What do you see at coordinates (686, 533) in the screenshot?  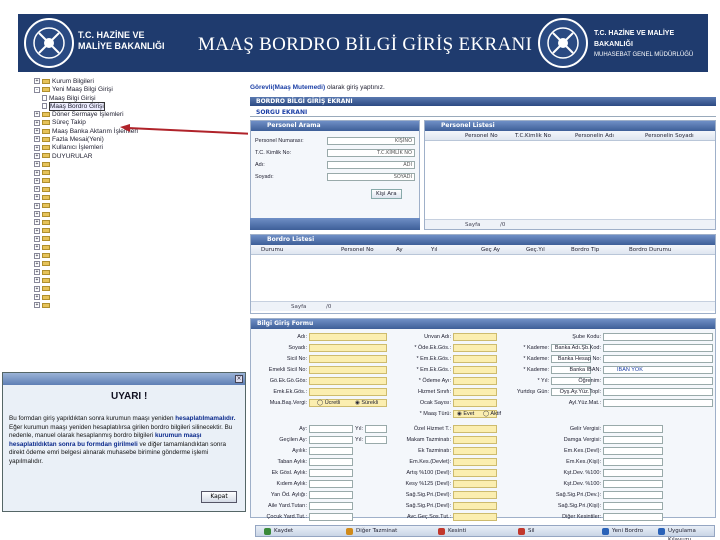 I see `toolbar-button: Uygulama Kılavuzu` at bounding box center [686, 533].